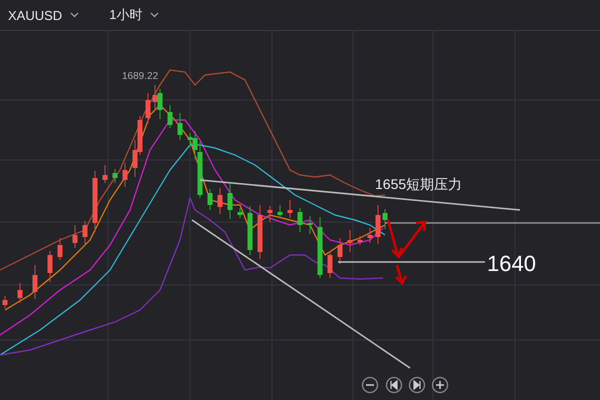 The height and width of the screenshot is (400, 600). I want to click on timeframe-dropdown: 1小时, so click(134, 15).